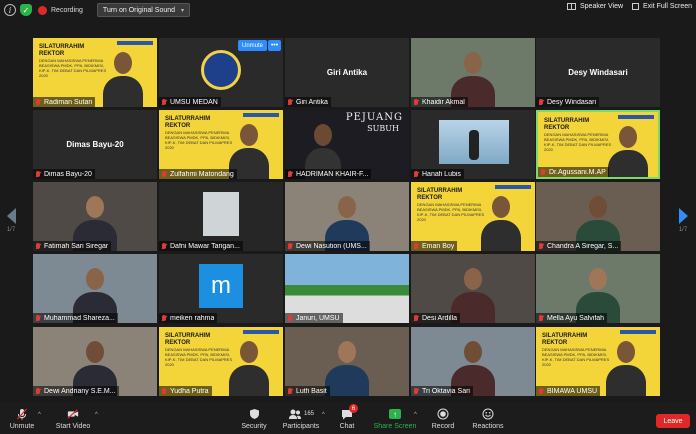 The width and height of the screenshot is (696, 434). I want to click on participant-name: Dimas Bayu-20, so click(68, 174).